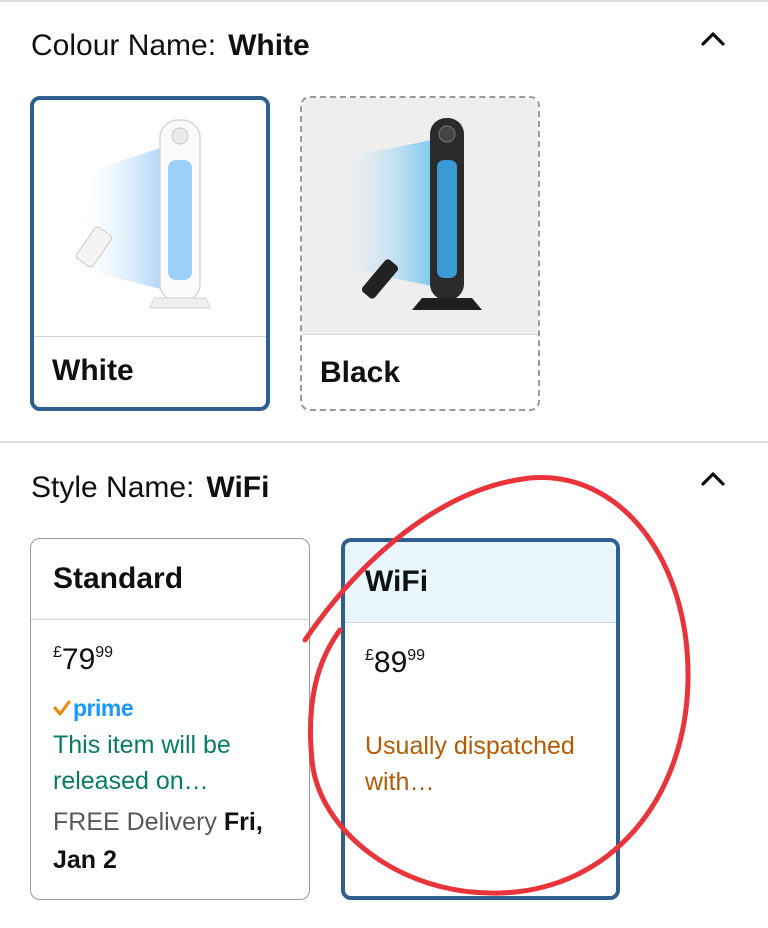  What do you see at coordinates (480, 582) in the screenshot?
I see `style-option-title: WiFi` at bounding box center [480, 582].